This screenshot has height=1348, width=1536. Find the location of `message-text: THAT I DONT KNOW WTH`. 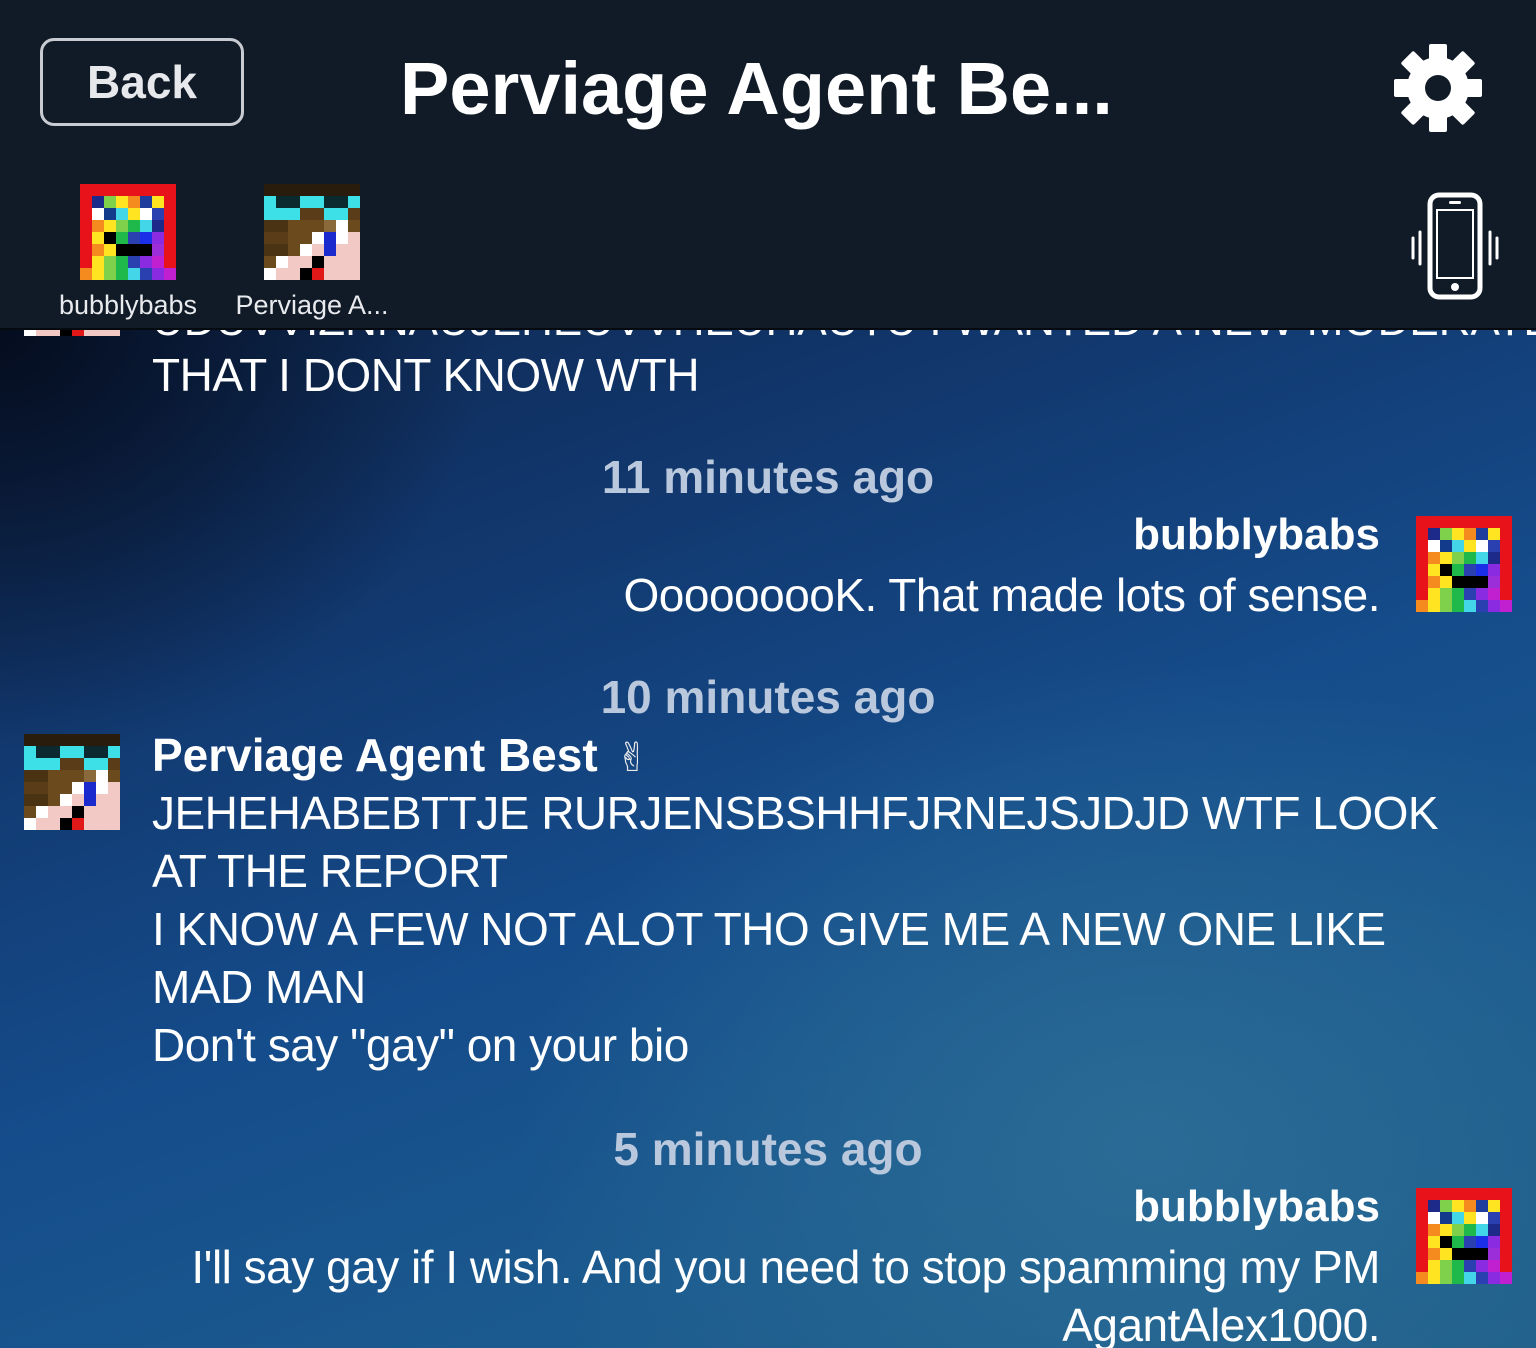

message-text: THAT I DONT KNOW WTH is located at coordinates (426, 375).